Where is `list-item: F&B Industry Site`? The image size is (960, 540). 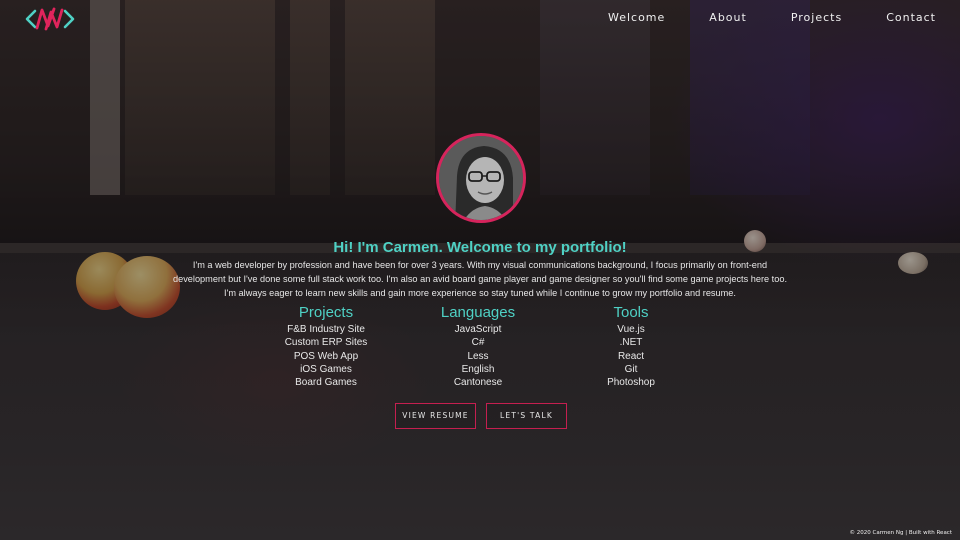 list-item: F&B Industry Site is located at coordinates (326, 329).